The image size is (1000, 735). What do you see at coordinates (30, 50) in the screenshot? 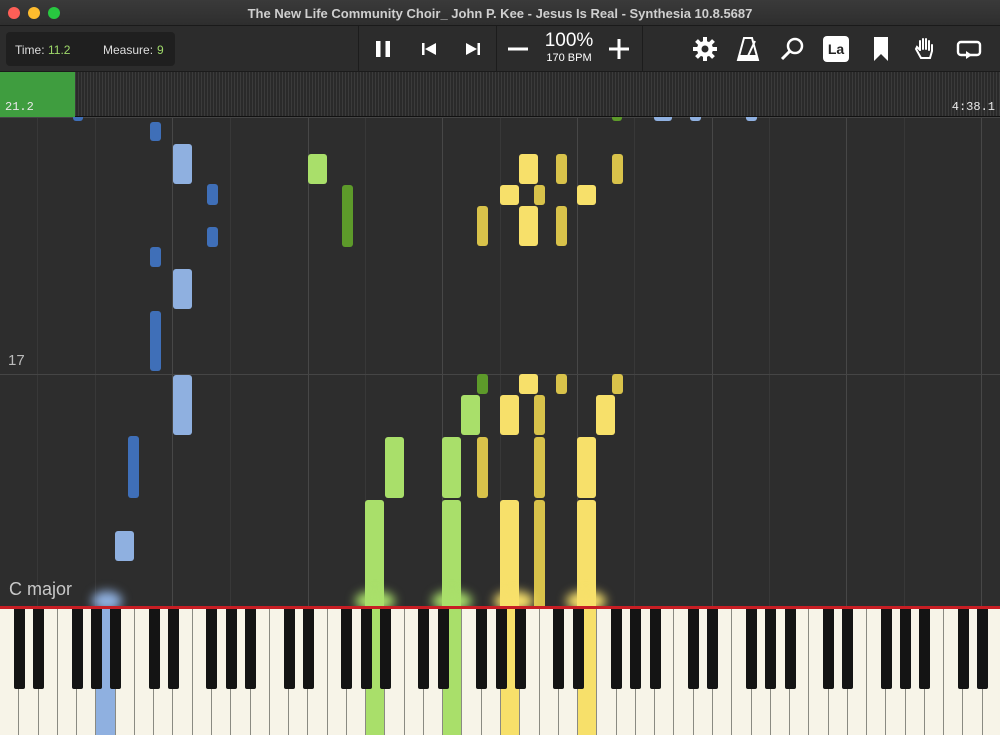
I see `time-label: Time:` at bounding box center [30, 50].